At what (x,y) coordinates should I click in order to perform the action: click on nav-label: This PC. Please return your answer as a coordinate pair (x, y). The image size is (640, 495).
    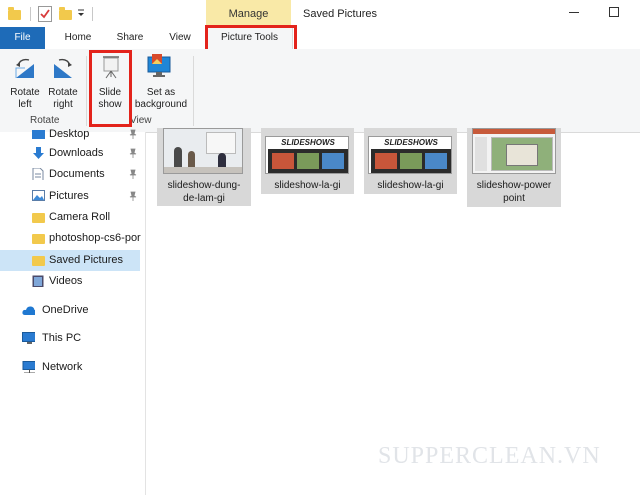
    Looking at the image, I should click on (62, 338).